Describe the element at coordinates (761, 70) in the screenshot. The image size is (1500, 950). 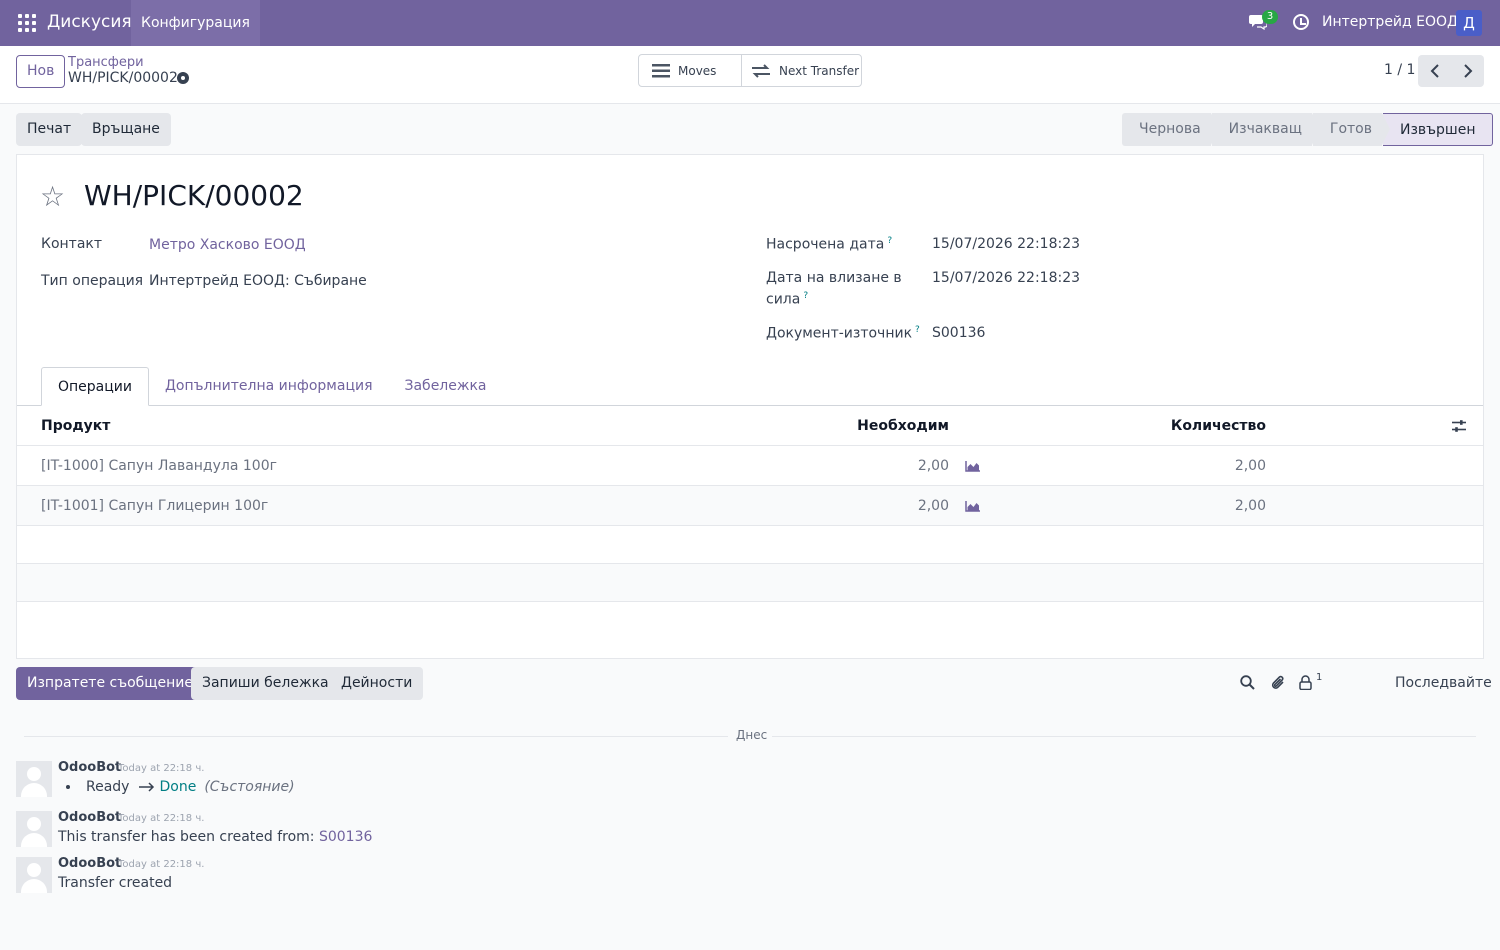
I see `exchange-icon` at that location.